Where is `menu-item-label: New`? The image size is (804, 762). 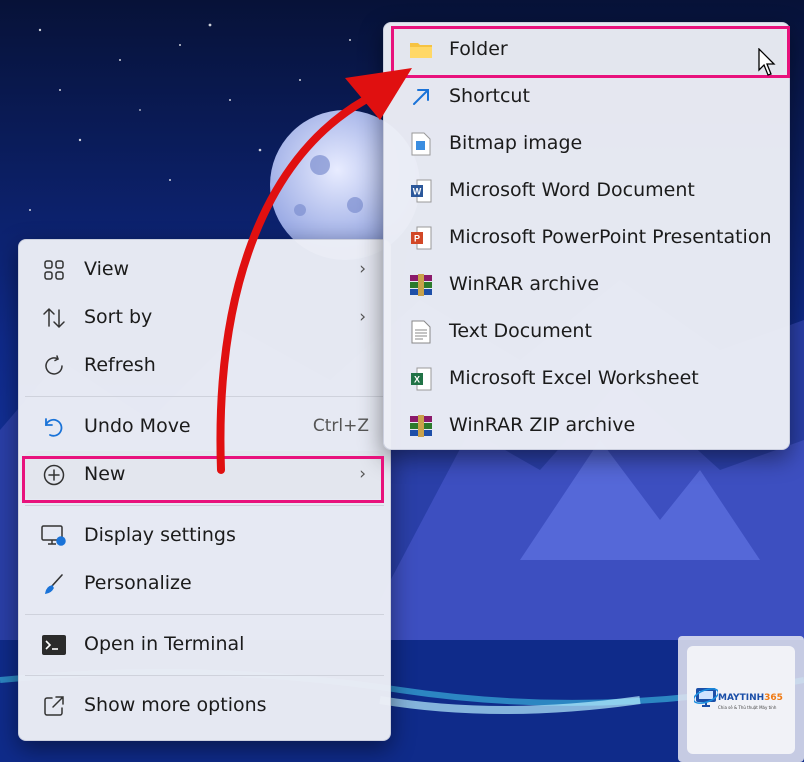
menu-item-label: New is located at coordinates (105, 474).